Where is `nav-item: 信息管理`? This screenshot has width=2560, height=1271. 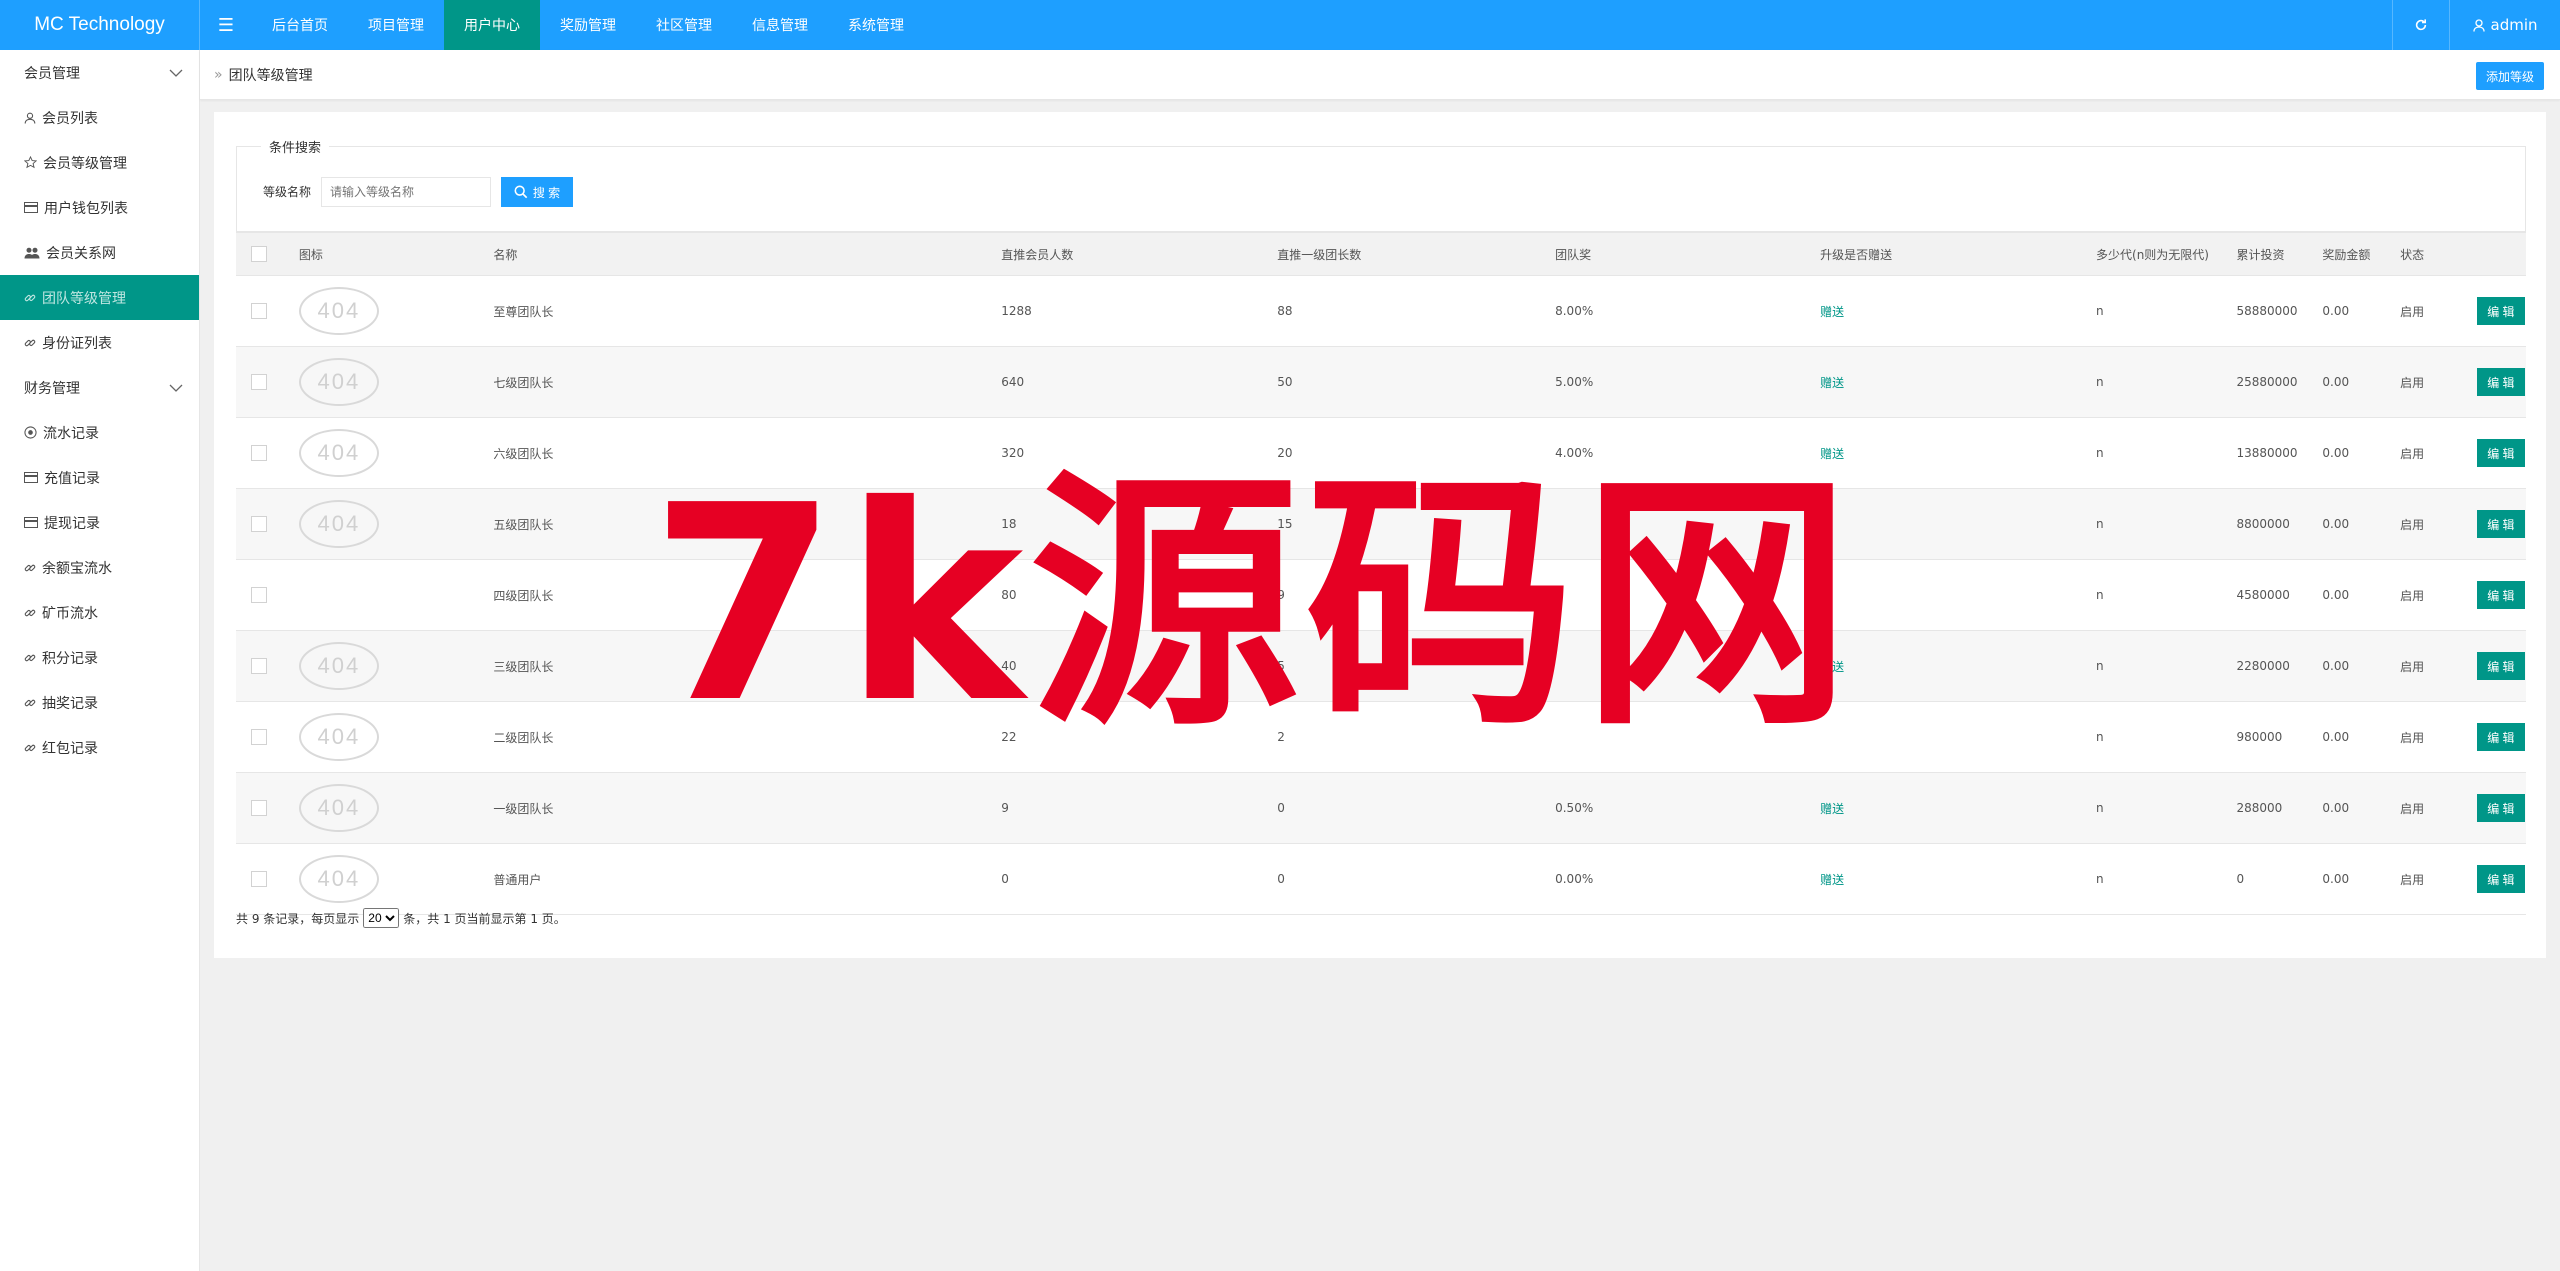 nav-item: 信息管理 is located at coordinates (780, 25).